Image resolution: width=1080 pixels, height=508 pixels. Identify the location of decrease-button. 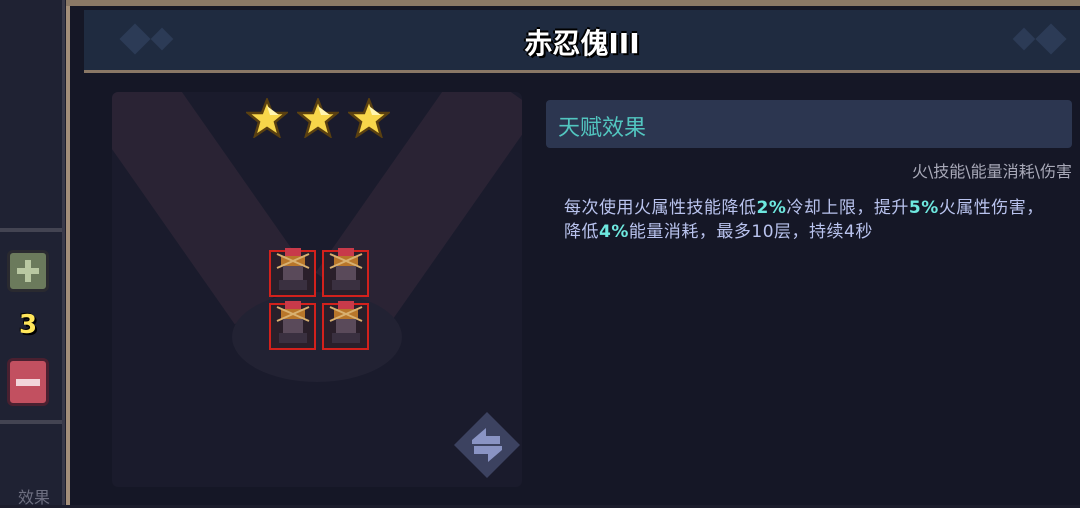
(28, 382).